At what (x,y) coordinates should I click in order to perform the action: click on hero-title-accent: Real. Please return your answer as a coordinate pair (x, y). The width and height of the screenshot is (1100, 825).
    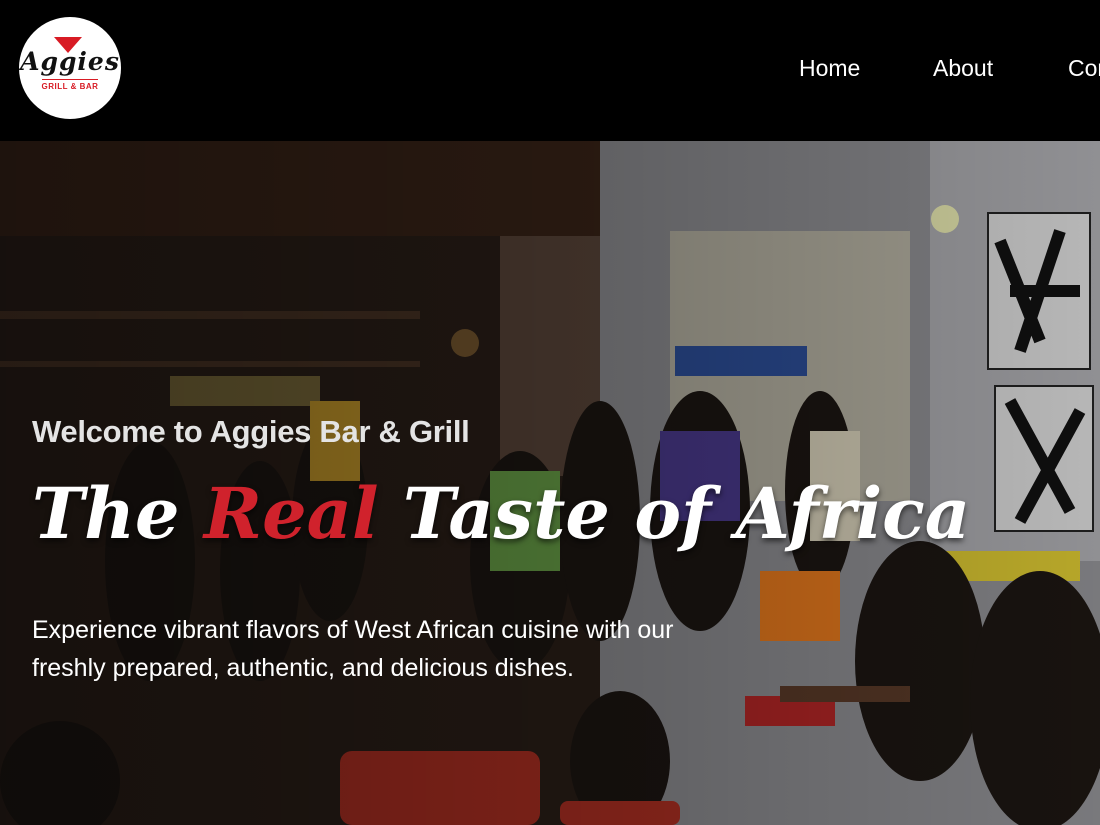
    Looking at the image, I should click on (291, 513).